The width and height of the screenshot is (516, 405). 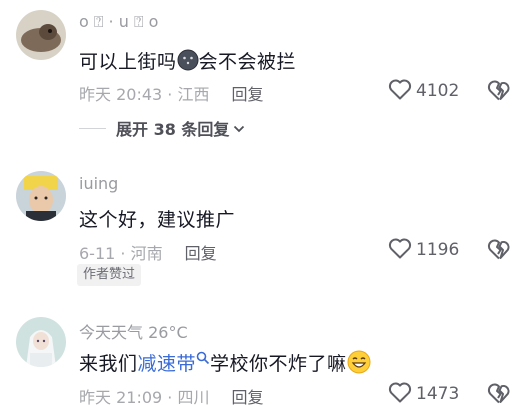 I want to click on like-count: 1473, so click(x=438, y=394).